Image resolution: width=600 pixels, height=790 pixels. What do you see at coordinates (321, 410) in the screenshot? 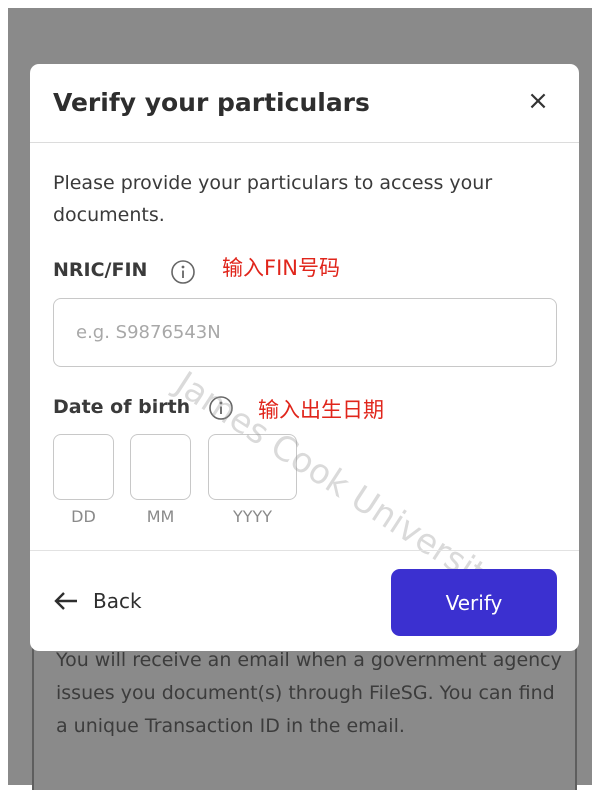
I see `dob-annotation: 输入出生日期` at bounding box center [321, 410].